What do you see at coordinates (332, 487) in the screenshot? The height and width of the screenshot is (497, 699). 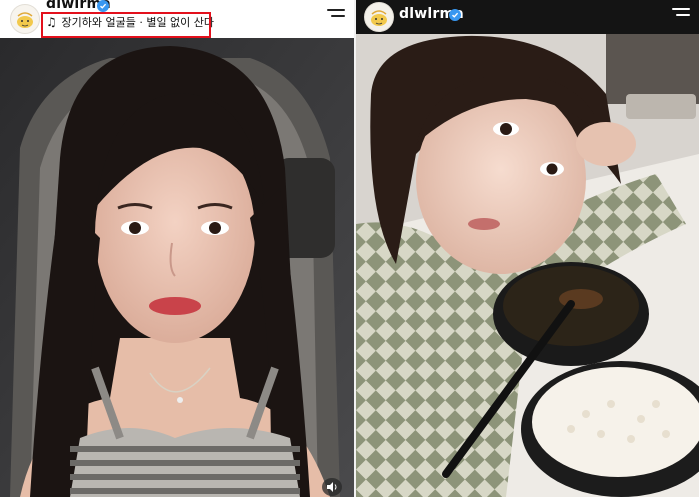 I see `speaker-icon` at bounding box center [332, 487].